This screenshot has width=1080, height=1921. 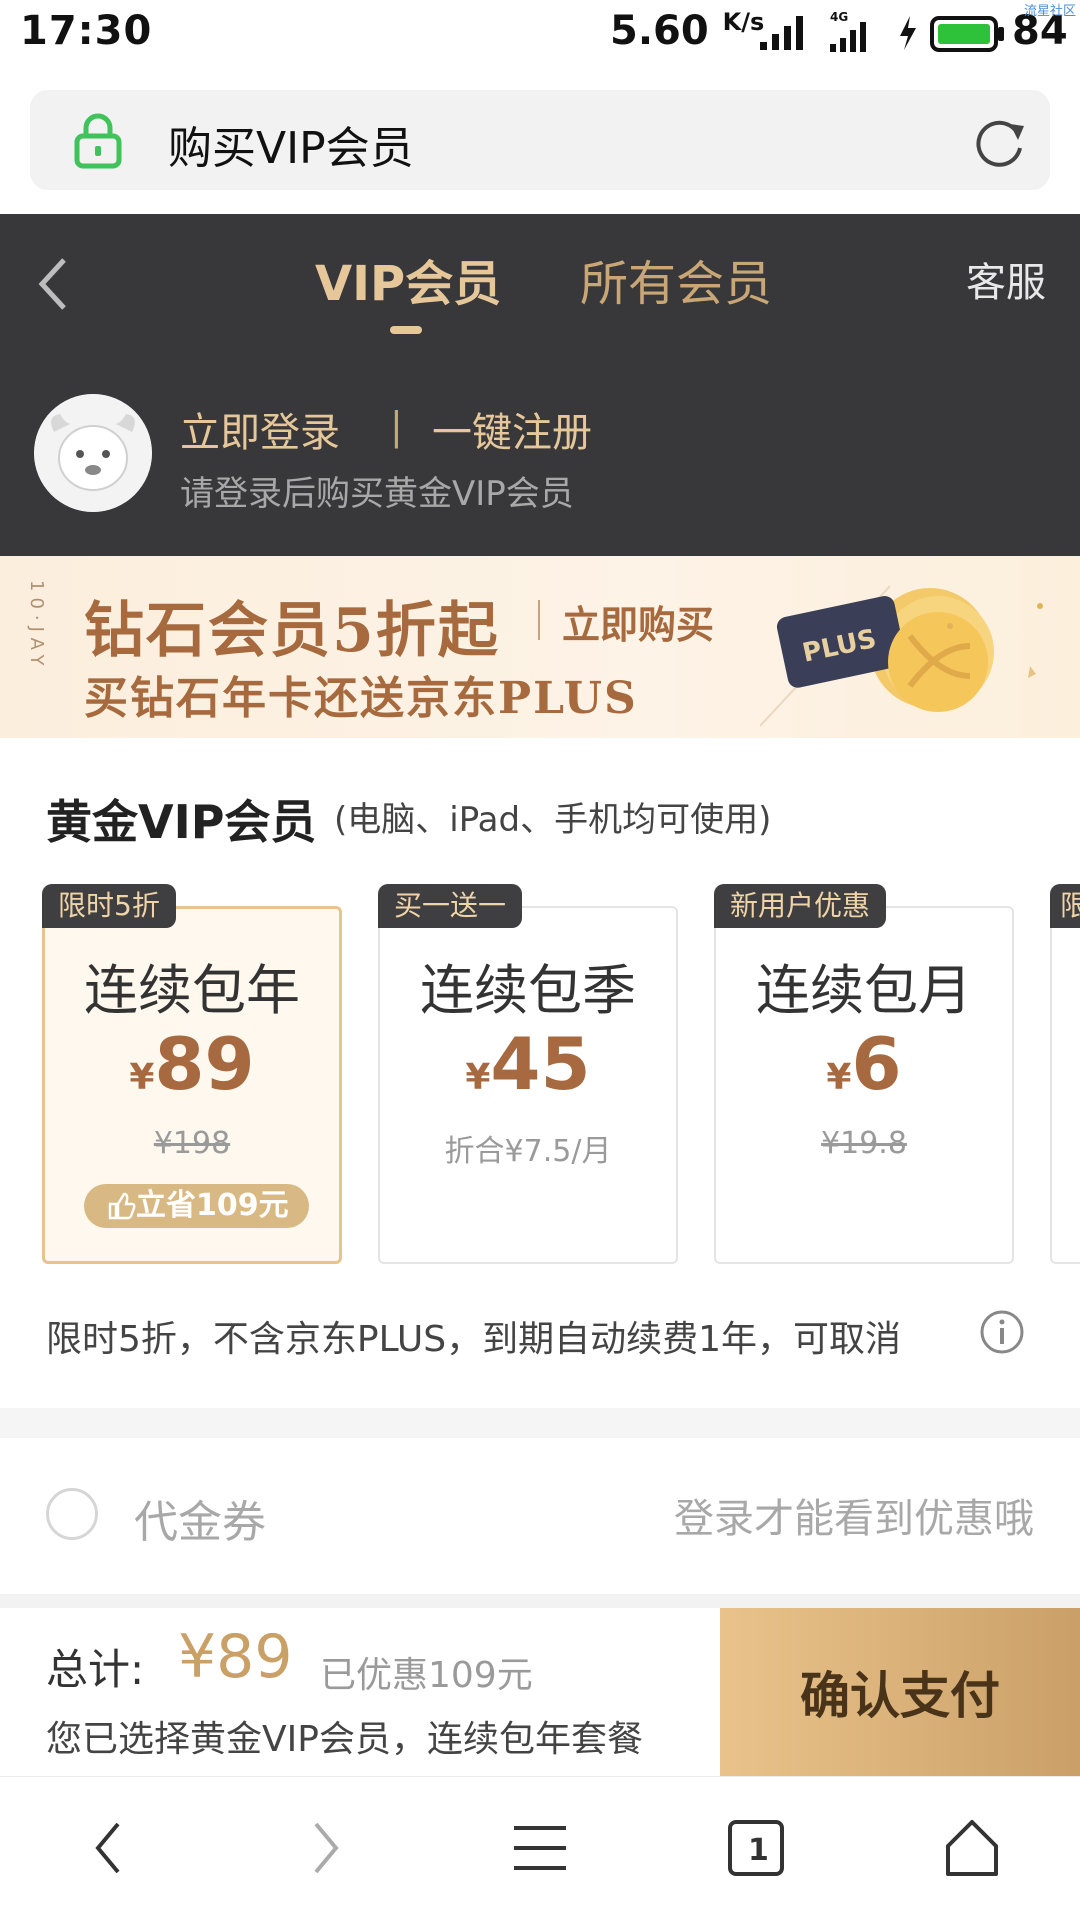 What do you see at coordinates (98, 141) in the screenshot?
I see `lock-icon` at bounding box center [98, 141].